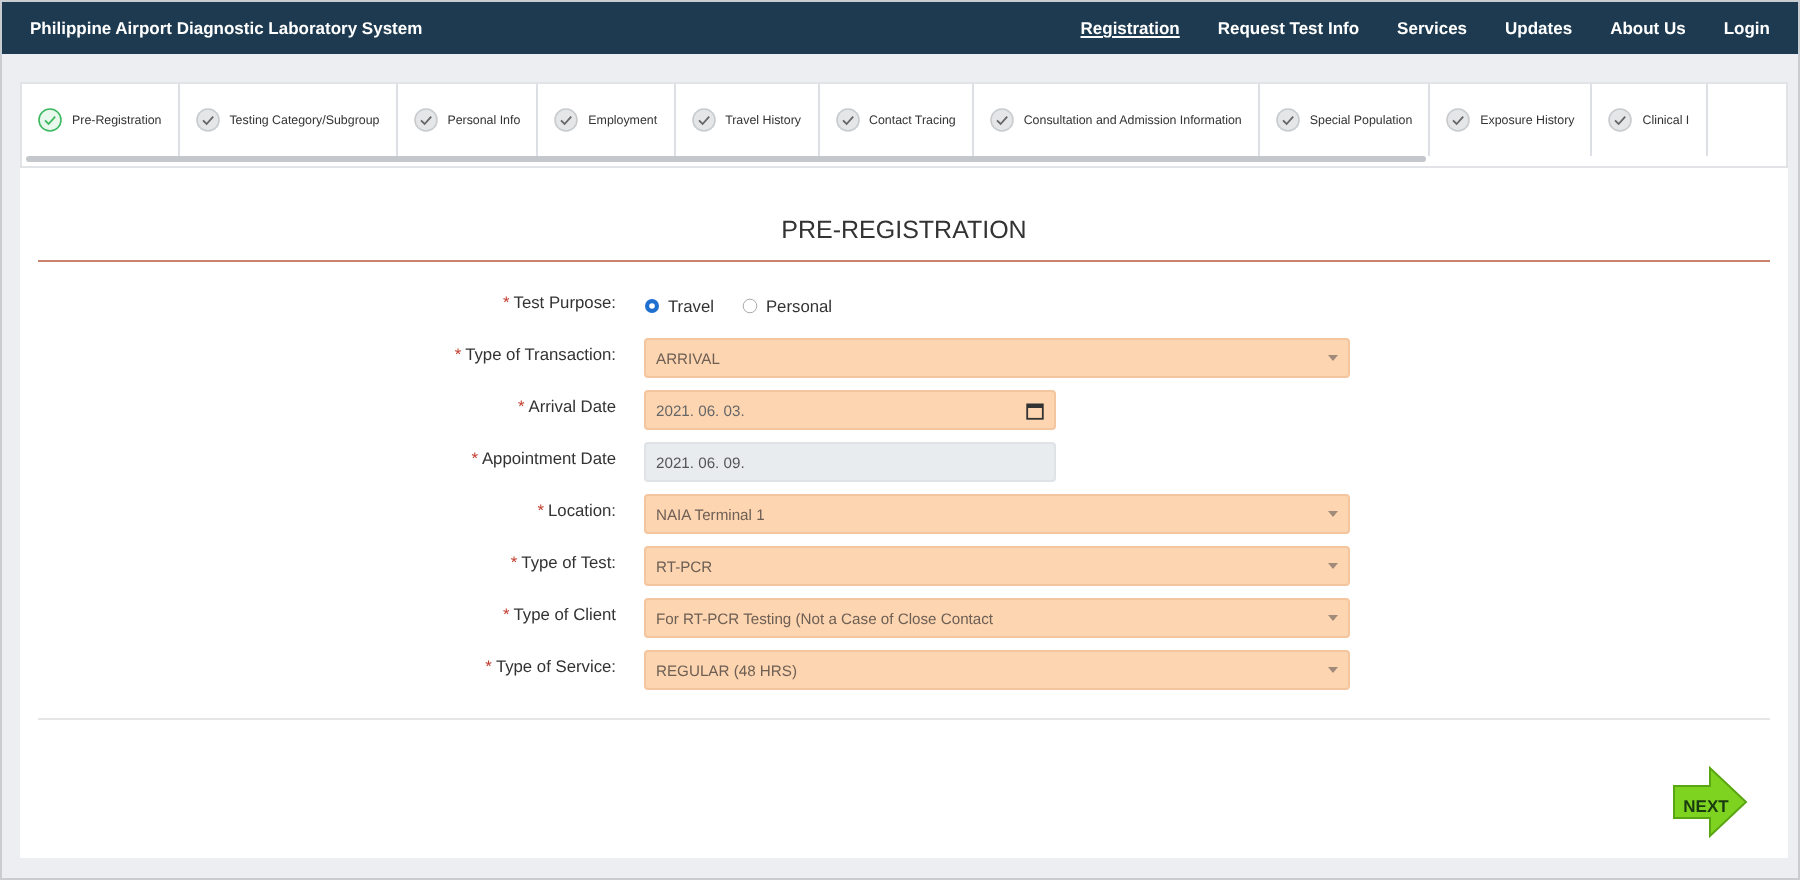  I want to click on field-label: Location:, so click(582, 510).